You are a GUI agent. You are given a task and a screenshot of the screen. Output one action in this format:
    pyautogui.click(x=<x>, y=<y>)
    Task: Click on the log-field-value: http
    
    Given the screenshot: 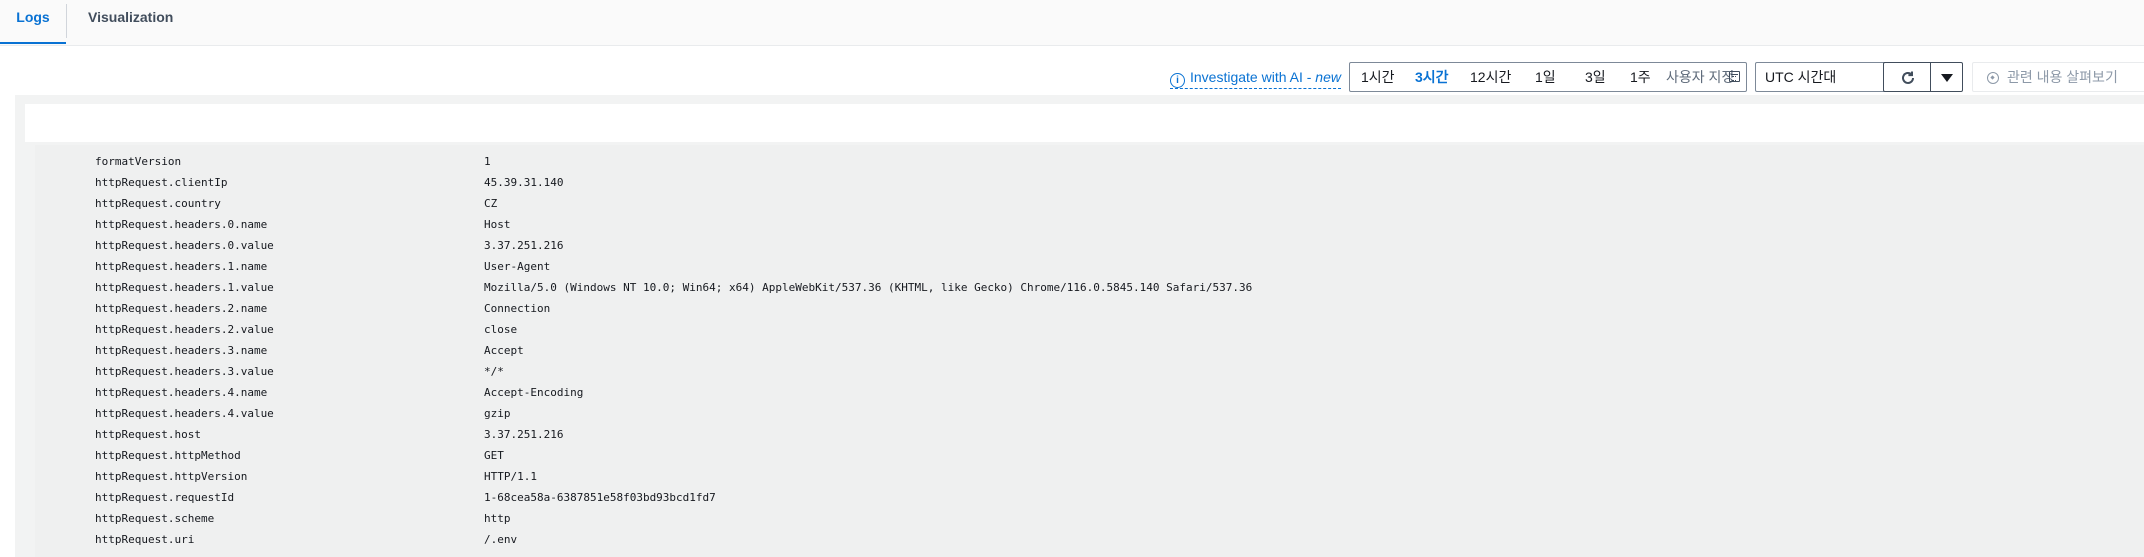 What is the action you would take?
    pyautogui.click(x=497, y=518)
    